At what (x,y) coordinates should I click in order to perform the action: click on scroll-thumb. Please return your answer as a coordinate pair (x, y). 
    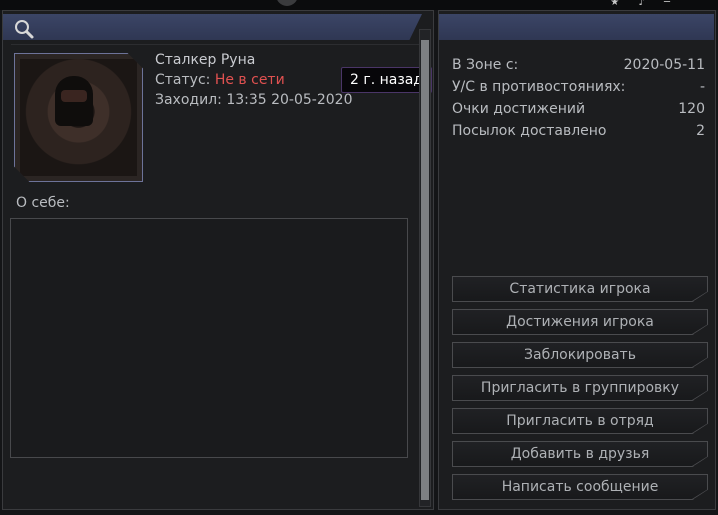
    Looking at the image, I should click on (425, 270).